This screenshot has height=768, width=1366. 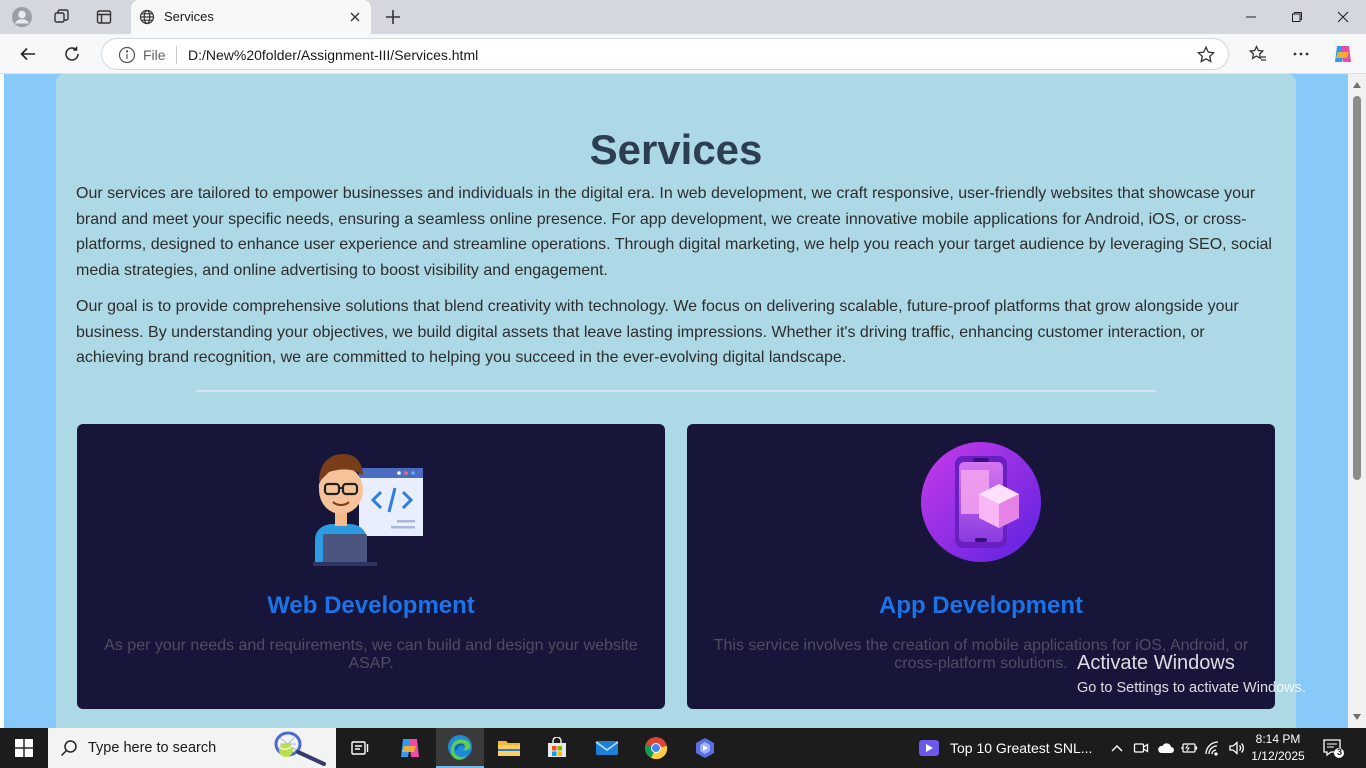 What do you see at coordinates (607, 748) in the screenshot?
I see `taskbar-mail-app` at bounding box center [607, 748].